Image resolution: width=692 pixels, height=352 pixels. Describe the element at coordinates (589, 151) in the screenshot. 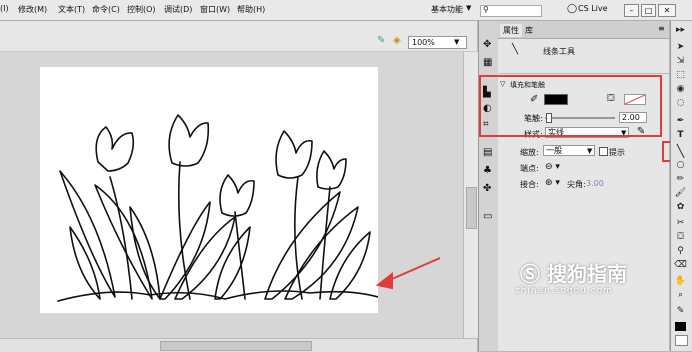

I see `scale-dropdown-icon: ▼` at that location.